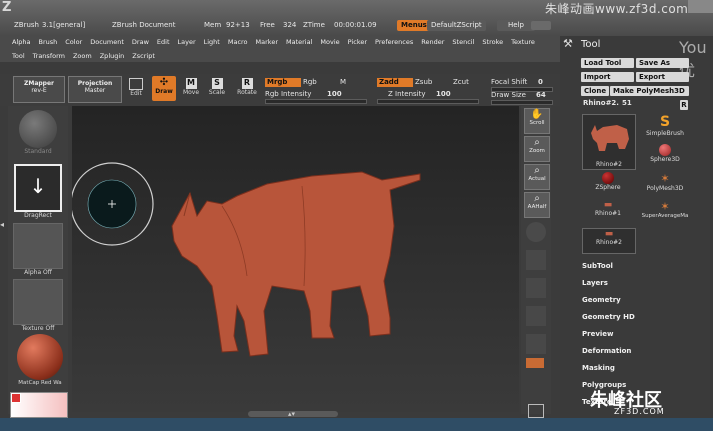  I want to click on section-preview: Preview, so click(642, 338).